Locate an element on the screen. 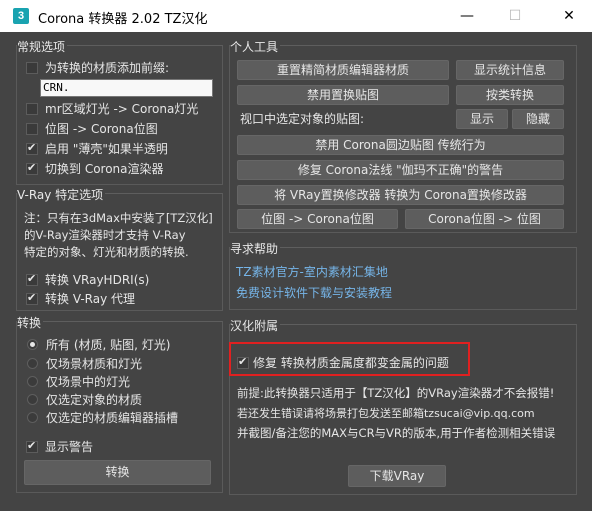 The height and width of the screenshot is (511, 592). maximize-button: ☐ is located at coordinates (515, 16).